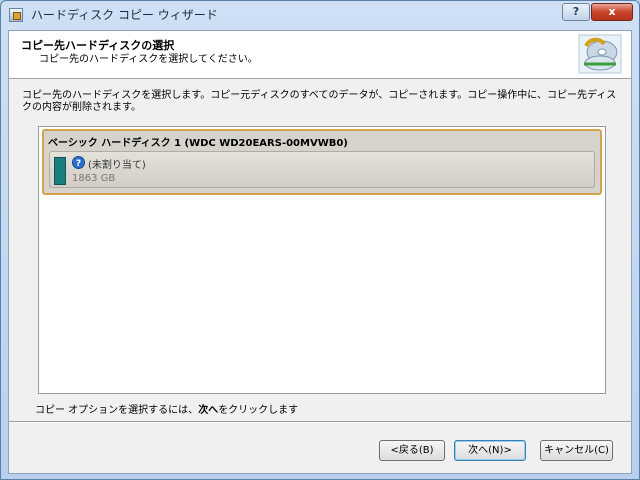  What do you see at coordinates (124, 15) in the screenshot?
I see `window-title: ハードディスク コピー ウィザード` at bounding box center [124, 15].